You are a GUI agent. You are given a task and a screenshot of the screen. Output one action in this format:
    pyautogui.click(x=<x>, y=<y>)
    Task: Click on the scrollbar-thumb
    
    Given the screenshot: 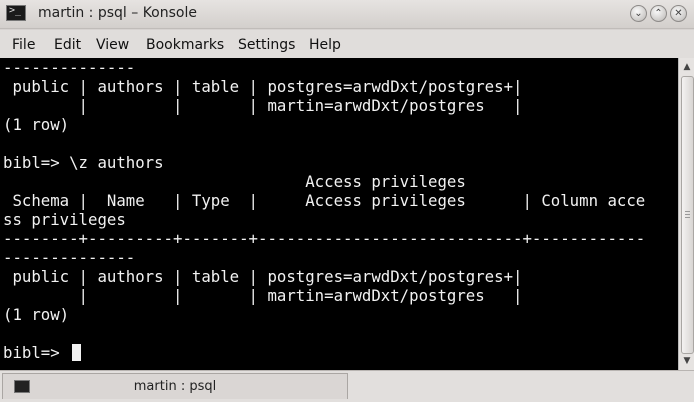 What is the action you would take?
    pyautogui.click(x=687, y=215)
    